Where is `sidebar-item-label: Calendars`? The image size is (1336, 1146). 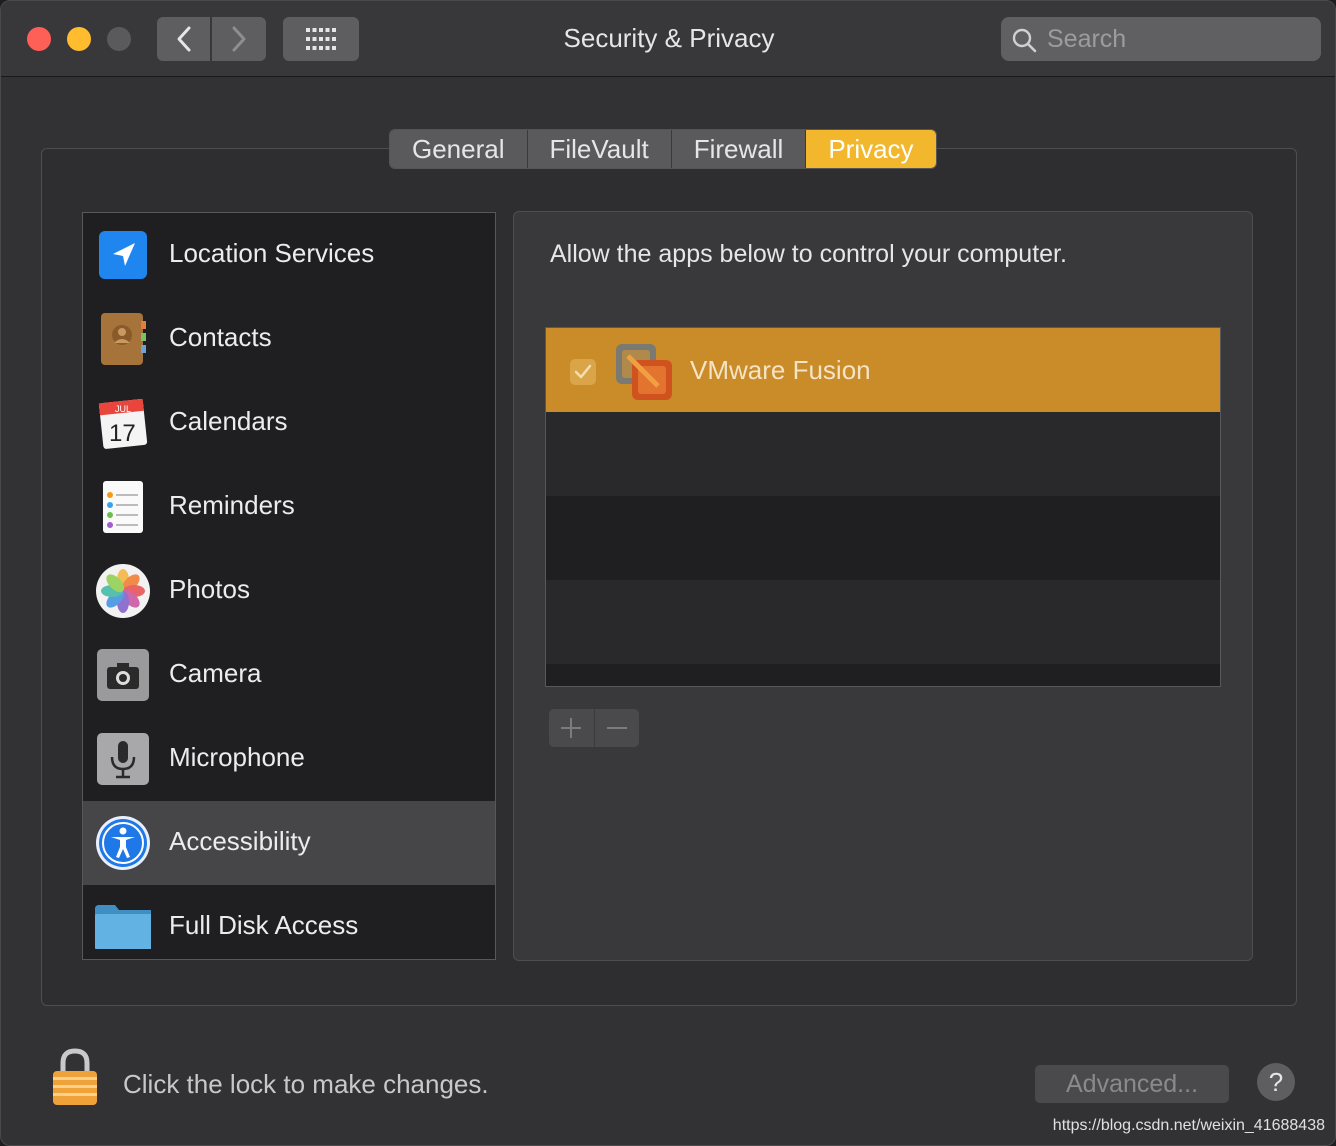 sidebar-item-label: Calendars is located at coordinates (228, 421).